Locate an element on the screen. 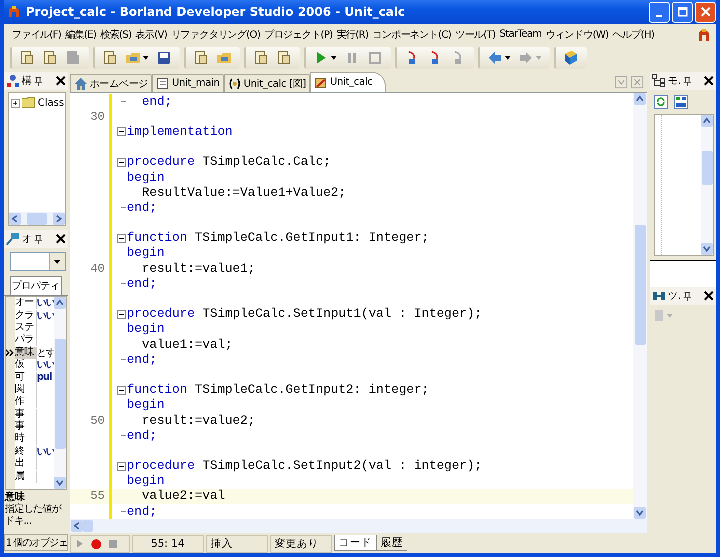  minimize-button is located at coordinates (659, 12).